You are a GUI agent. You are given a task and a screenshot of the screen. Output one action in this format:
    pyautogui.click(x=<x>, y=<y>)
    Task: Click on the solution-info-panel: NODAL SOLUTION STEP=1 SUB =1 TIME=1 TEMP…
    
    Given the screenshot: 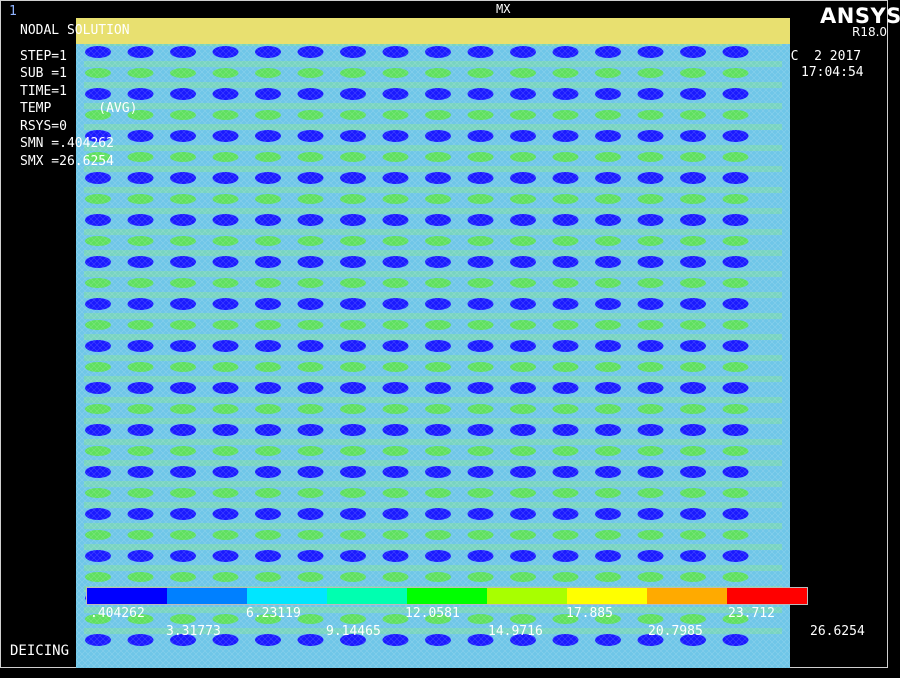 What is the action you would take?
    pyautogui.click(x=78, y=96)
    